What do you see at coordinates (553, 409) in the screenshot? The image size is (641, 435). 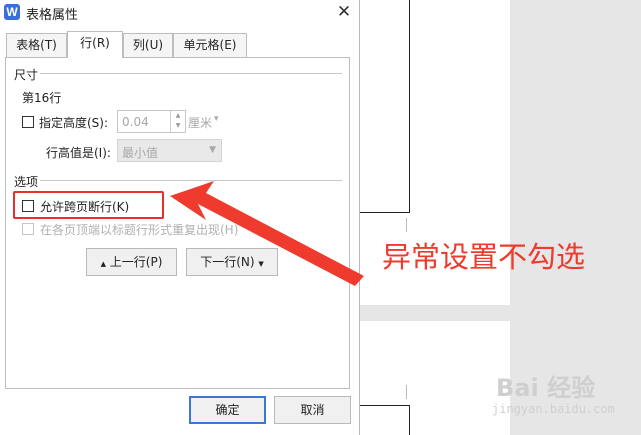 I see `watermark-url: jingyan.baidu.com` at bounding box center [553, 409].